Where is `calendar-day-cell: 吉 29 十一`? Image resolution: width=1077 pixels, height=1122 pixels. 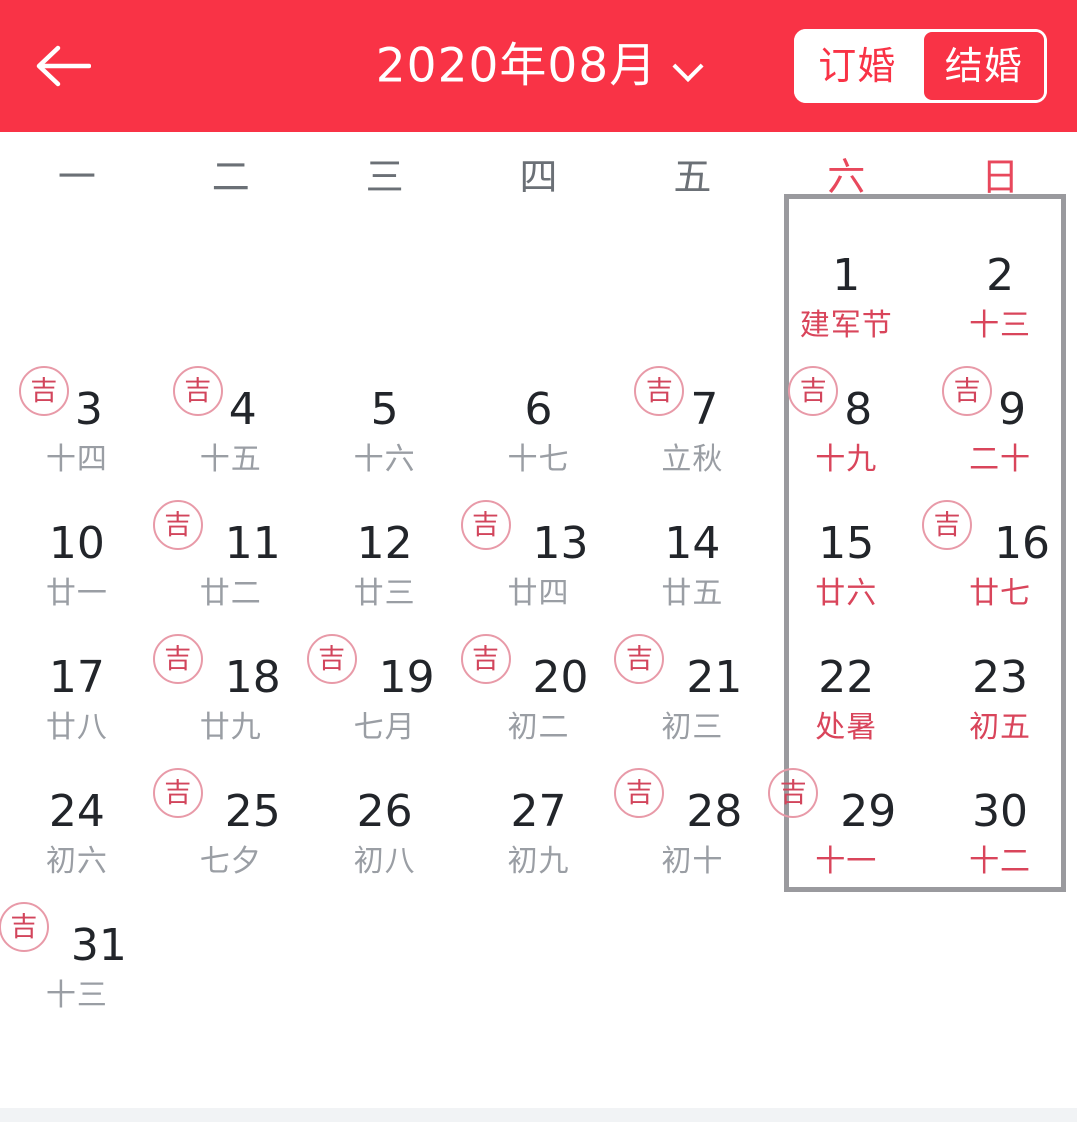
calendar-day-cell: 吉 29 十一 is located at coordinates (845, 825).